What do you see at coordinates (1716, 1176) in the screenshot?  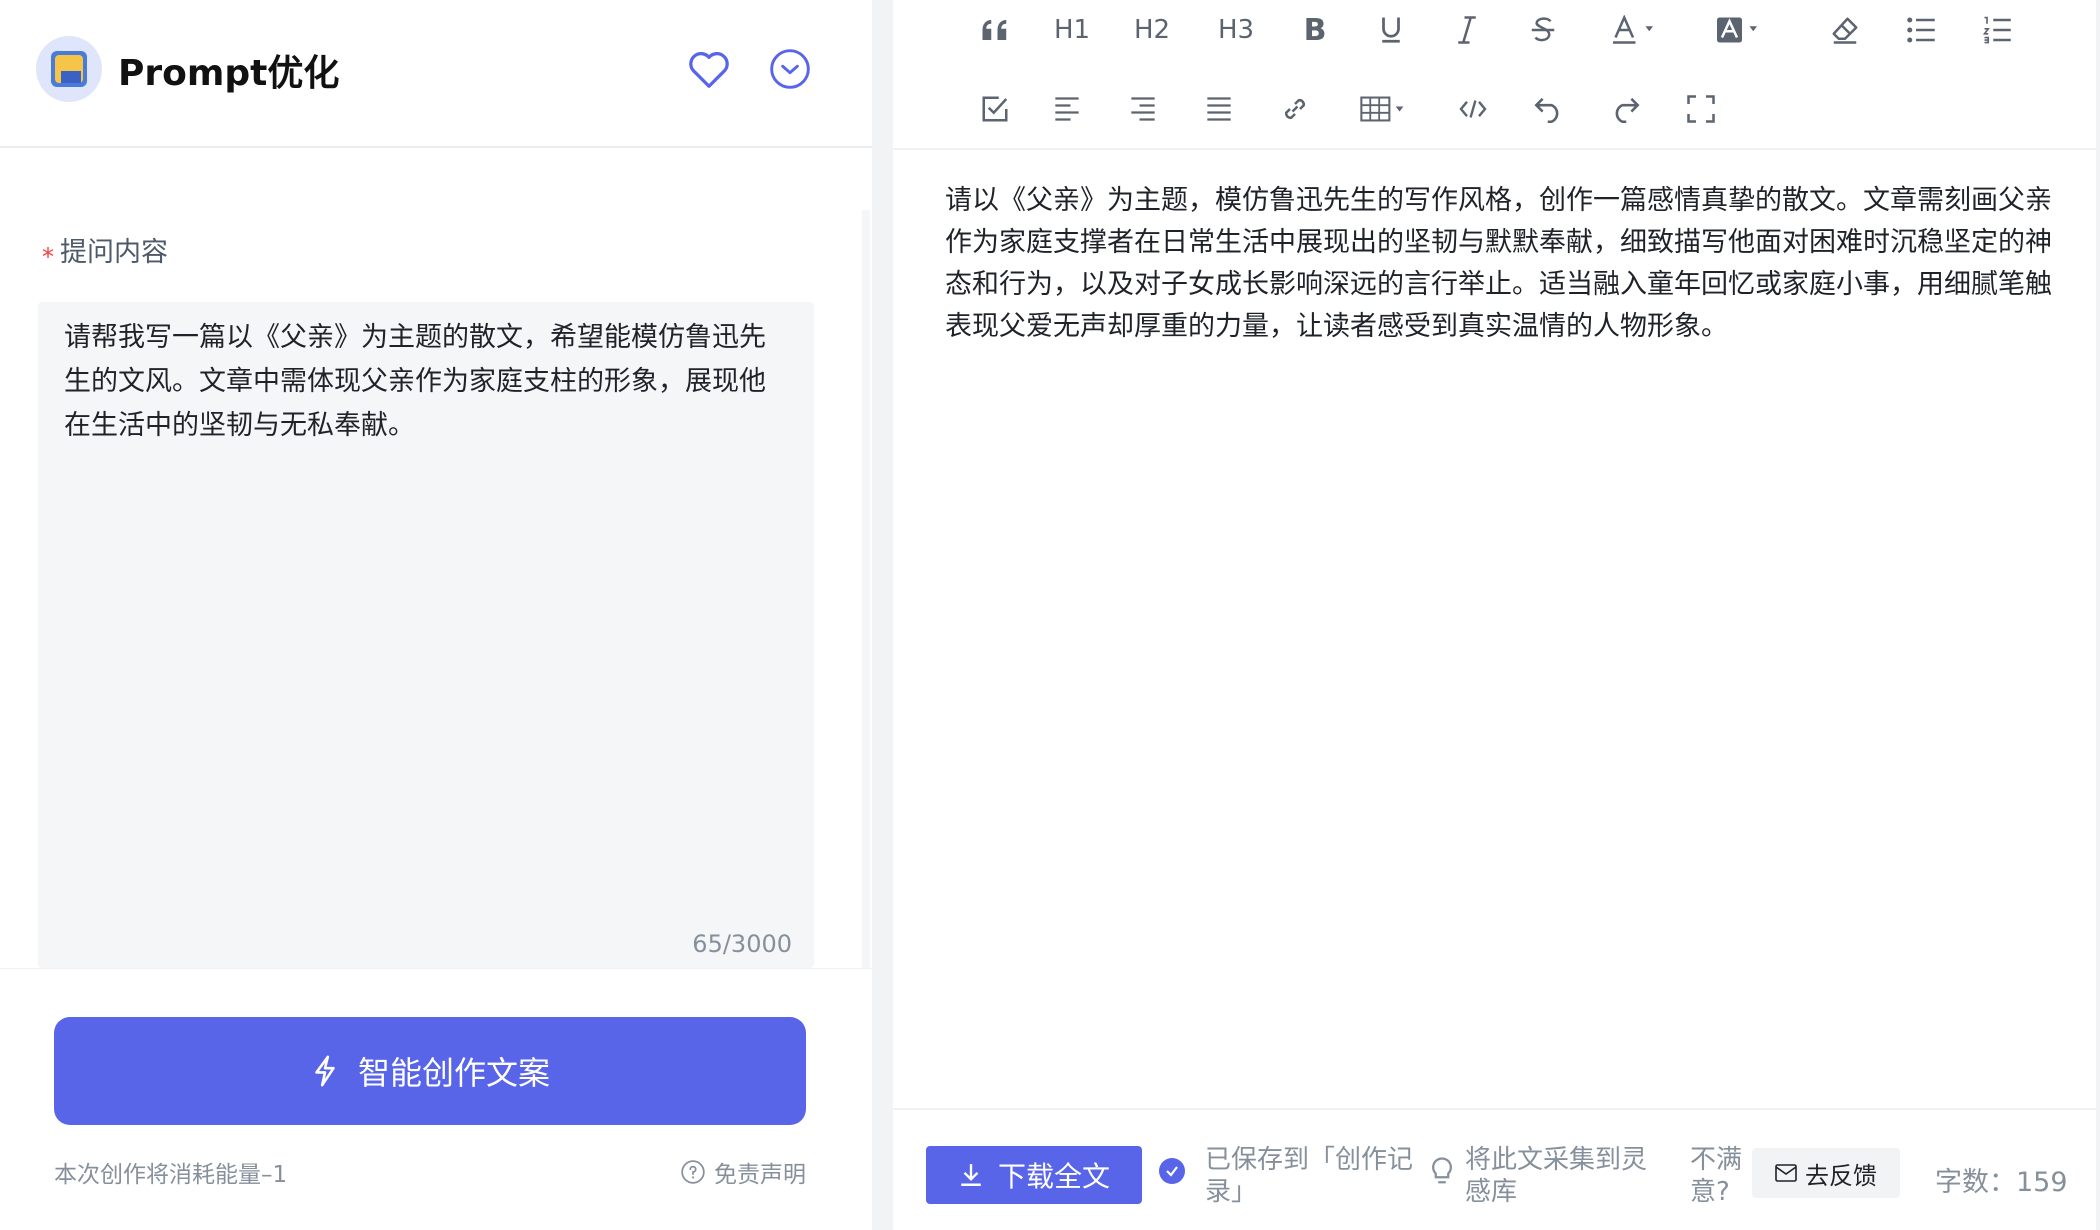 I see `unsatisfied-text: 不满意?` at bounding box center [1716, 1176].